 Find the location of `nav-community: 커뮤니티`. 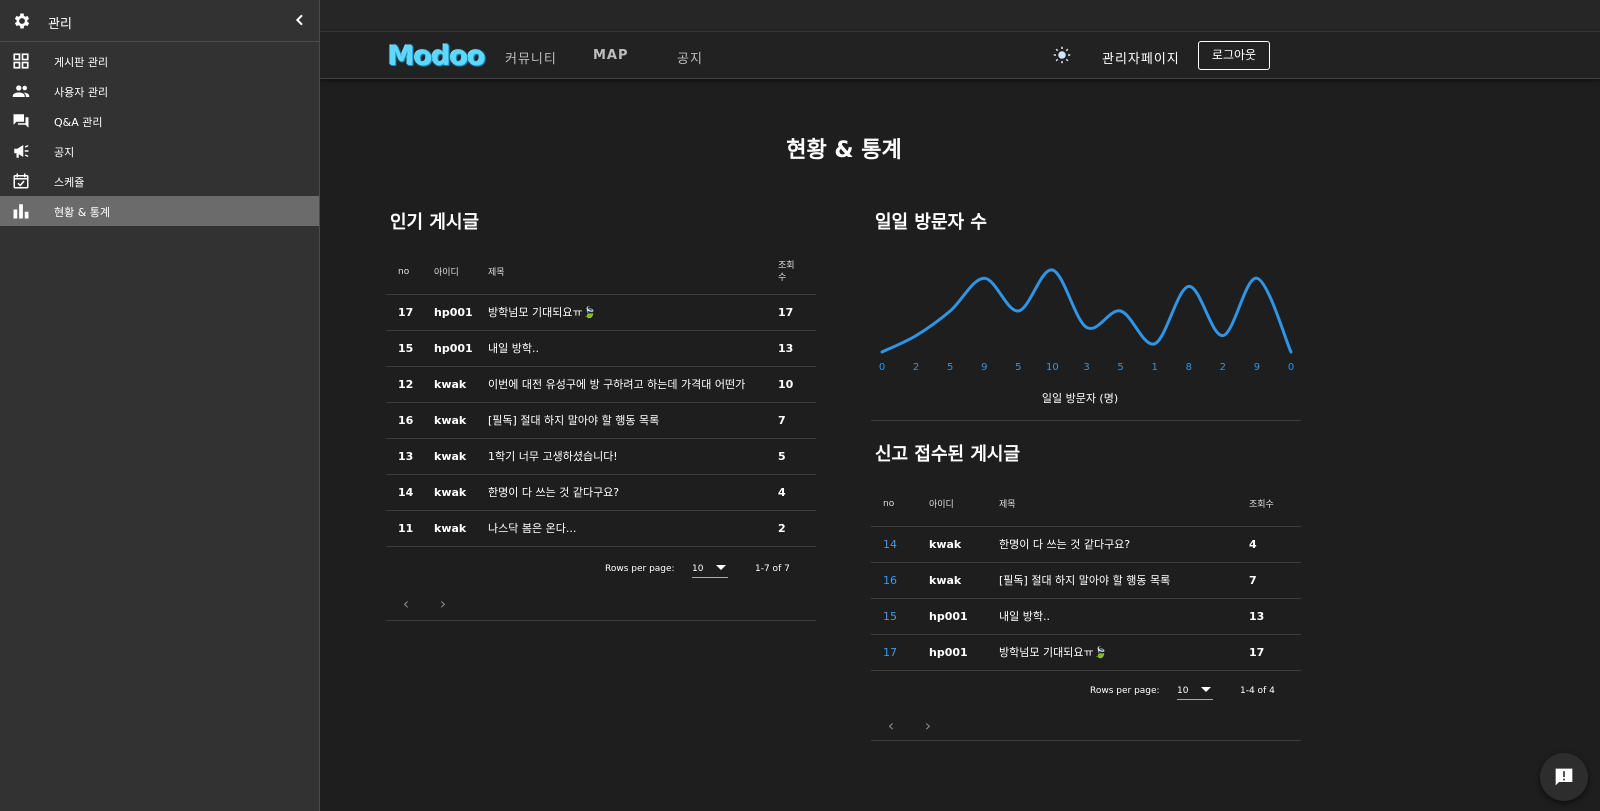

nav-community: 커뮤니티 is located at coordinates (531, 57).